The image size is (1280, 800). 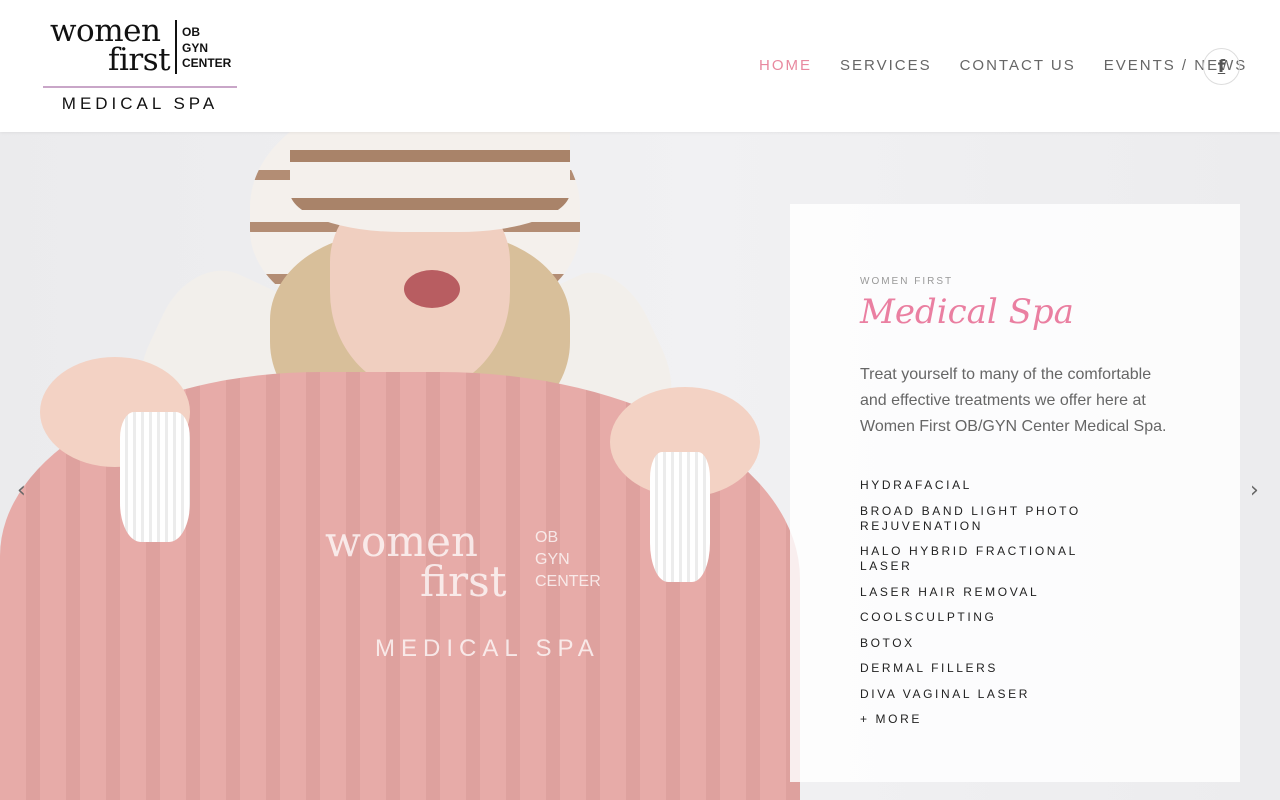 I want to click on slider-next-arrow-icon: ›, so click(x=1254, y=491).